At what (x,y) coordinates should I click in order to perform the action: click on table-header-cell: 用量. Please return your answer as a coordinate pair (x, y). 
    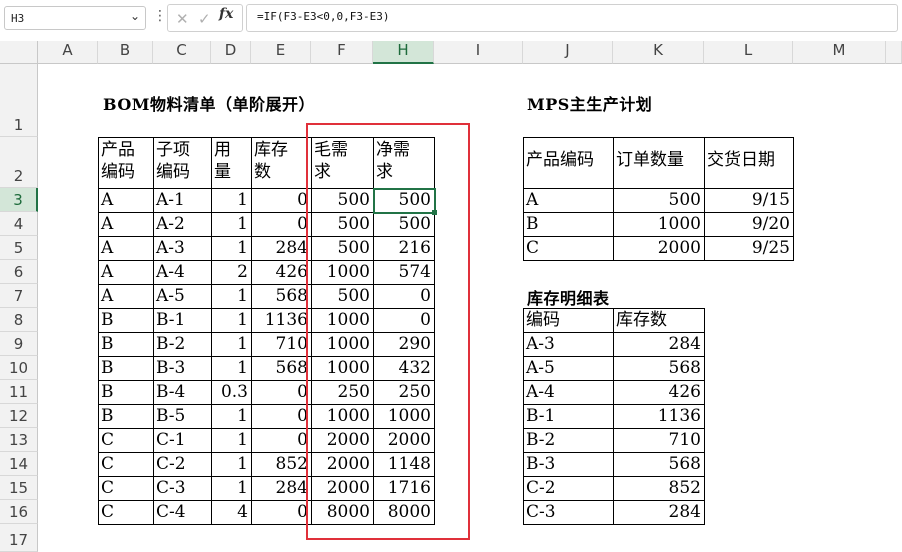
    Looking at the image, I should click on (231, 163).